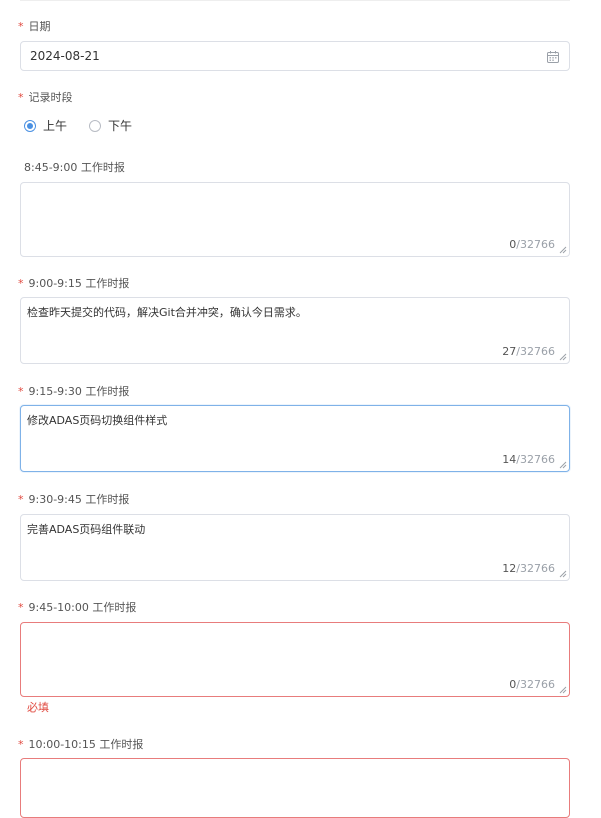 The width and height of the screenshot is (601, 818). I want to click on report-label-1000: * 10:00-10:15 工作时报, so click(80, 745).